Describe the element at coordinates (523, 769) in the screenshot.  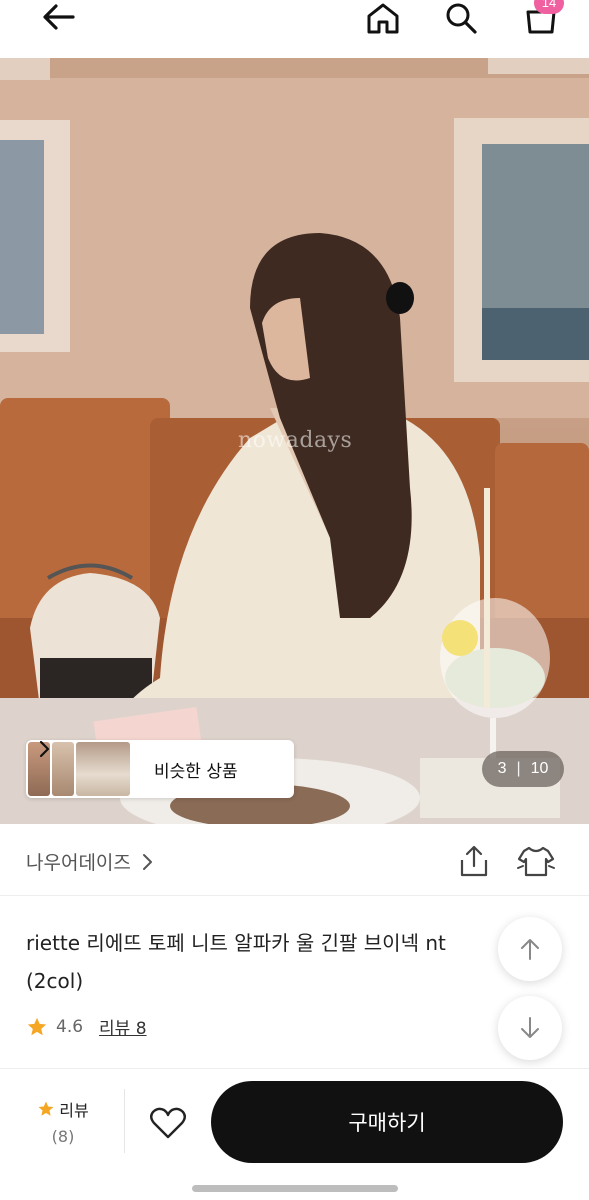
I see `image-counter: 3 | 10` at that location.